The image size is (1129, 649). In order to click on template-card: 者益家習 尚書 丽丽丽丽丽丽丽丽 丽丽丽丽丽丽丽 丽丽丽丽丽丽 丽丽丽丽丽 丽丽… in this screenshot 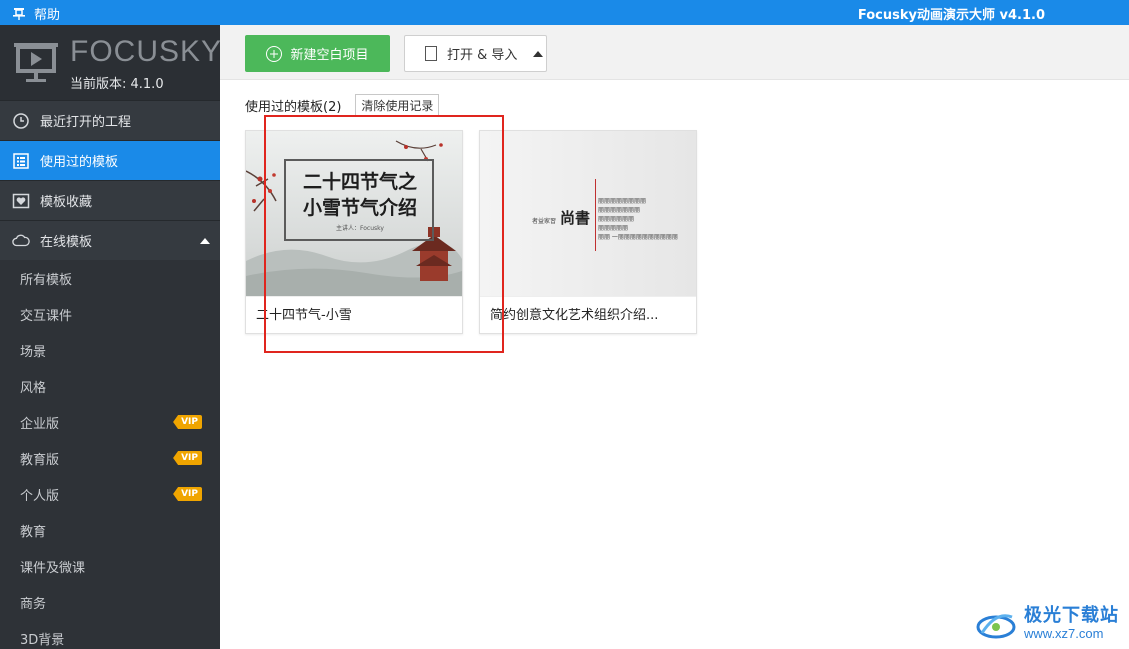, I will do `click(588, 232)`.